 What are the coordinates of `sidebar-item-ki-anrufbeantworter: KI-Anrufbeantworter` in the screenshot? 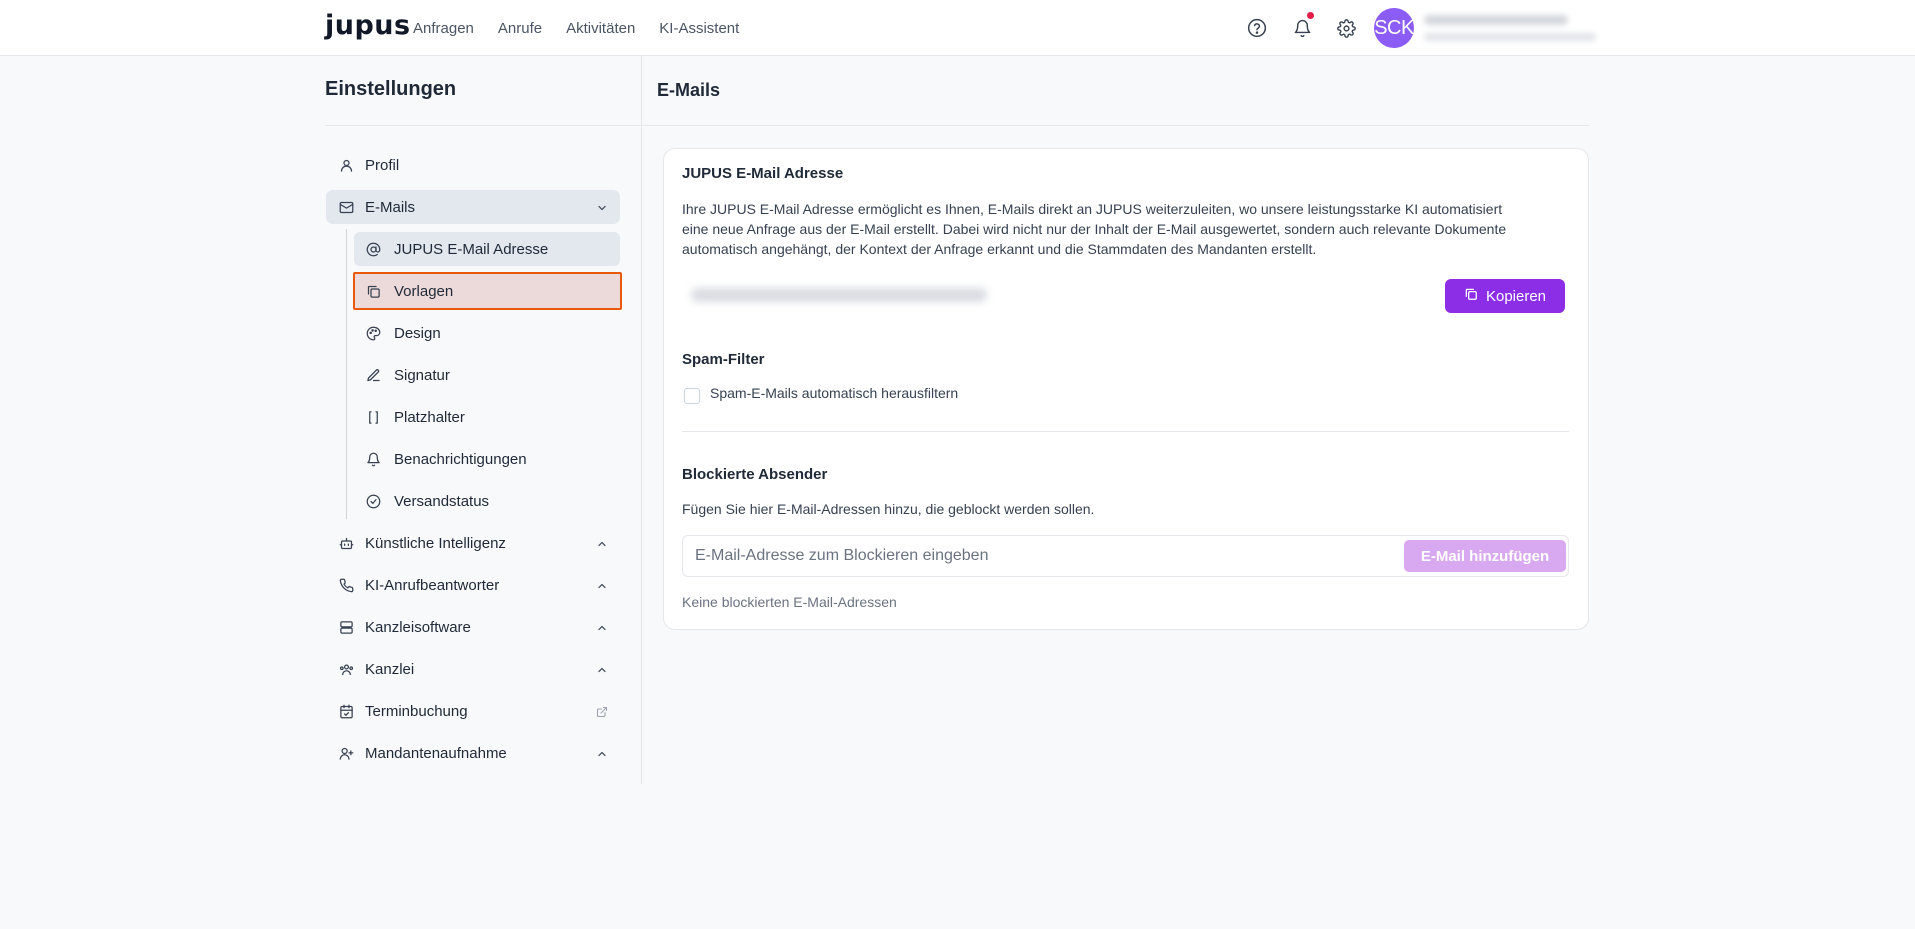 It's located at (473, 585).